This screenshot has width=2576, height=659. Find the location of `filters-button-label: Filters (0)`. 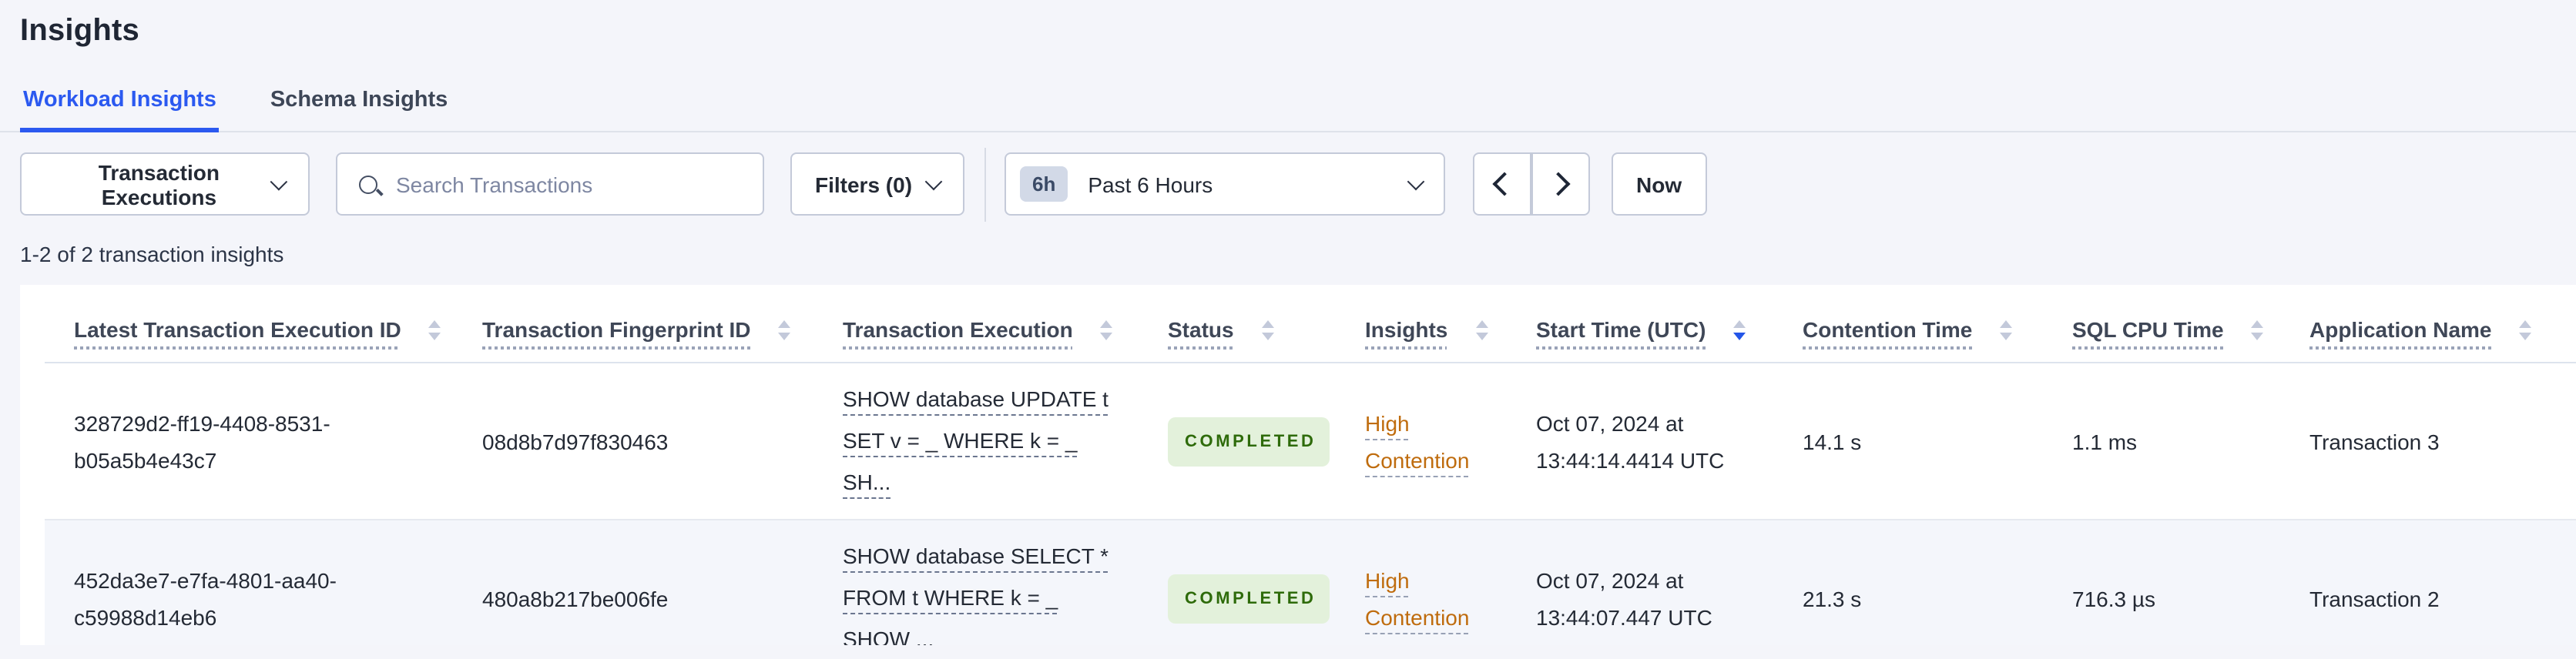

filters-button-label: Filters (0) is located at coordinates (864, 184).